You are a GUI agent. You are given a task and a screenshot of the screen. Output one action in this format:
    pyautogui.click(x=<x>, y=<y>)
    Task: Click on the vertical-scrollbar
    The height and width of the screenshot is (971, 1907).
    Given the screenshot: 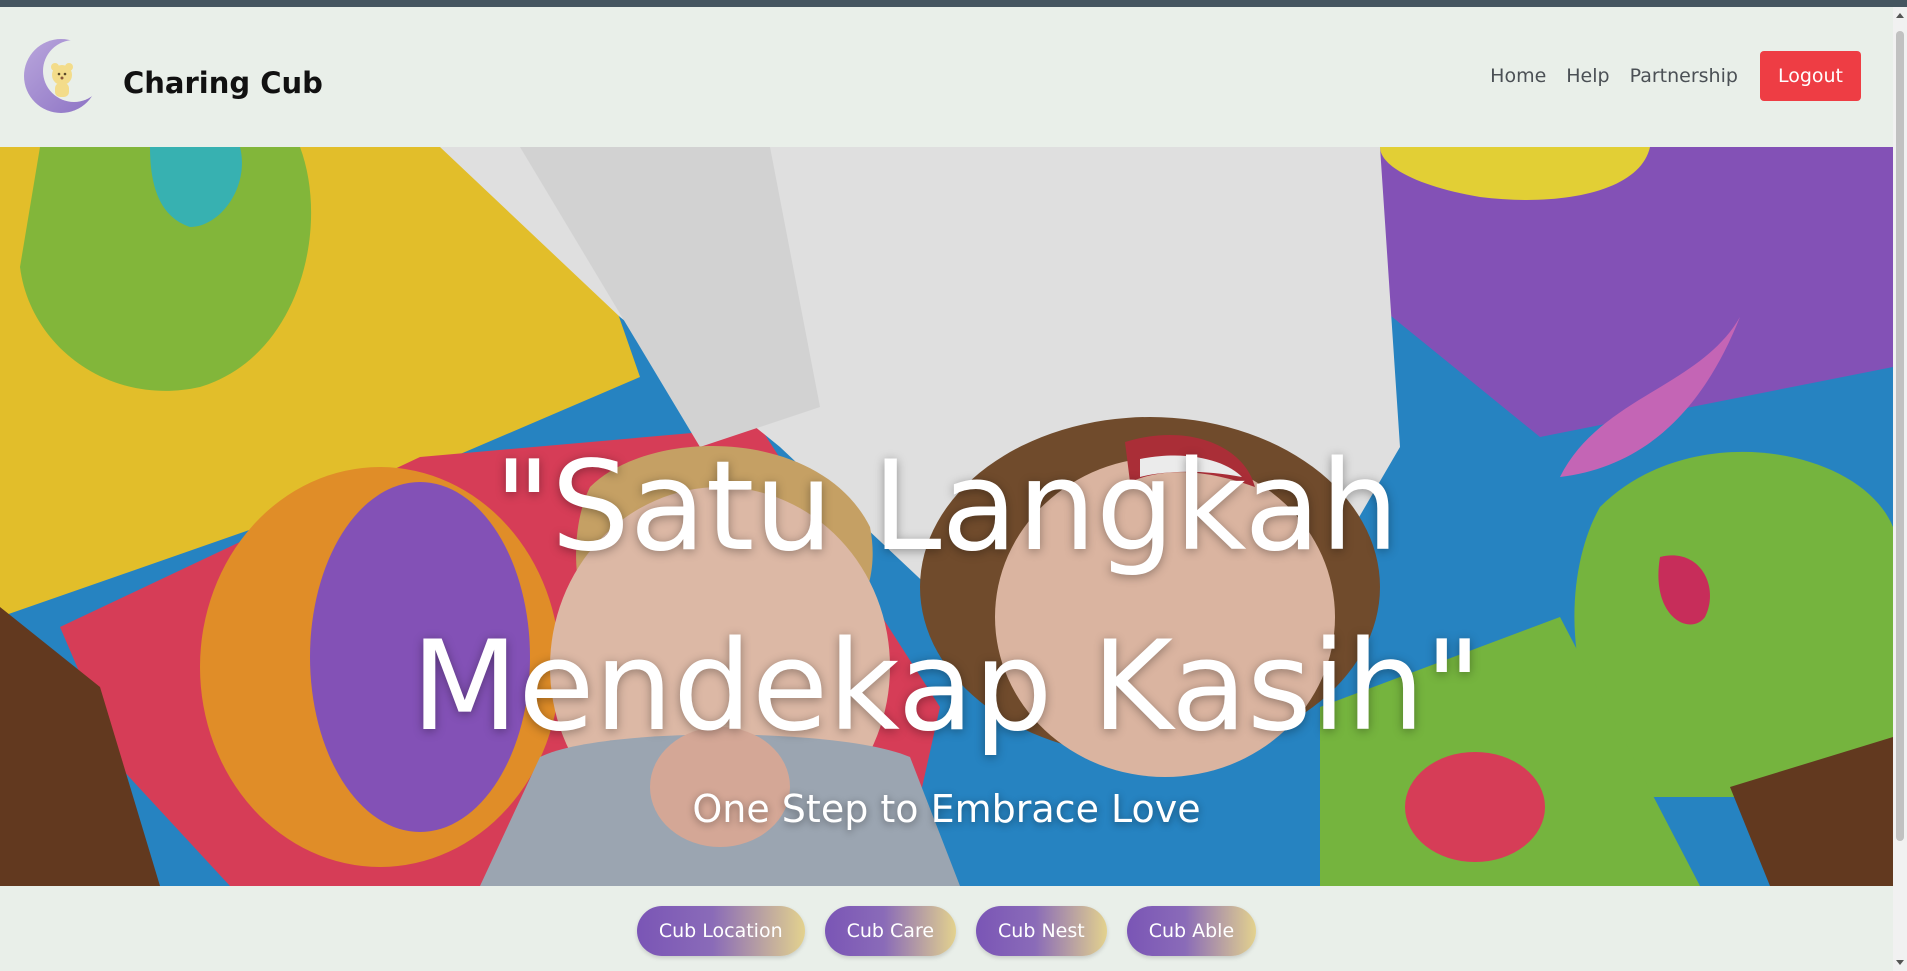 What is the action you would take?
    pyautogui.click(x=1900, y=489)
    